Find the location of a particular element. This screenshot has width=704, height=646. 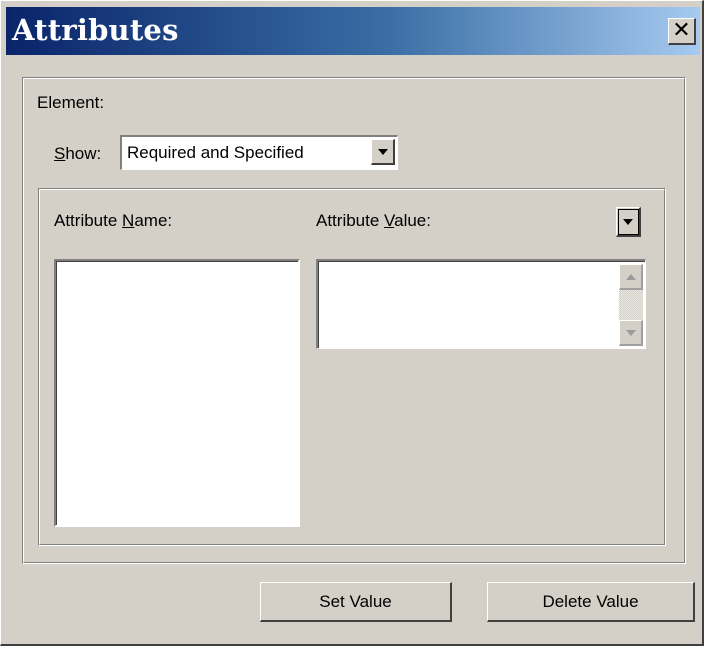

window-title: Attributes is located at coordinates (95, 30).